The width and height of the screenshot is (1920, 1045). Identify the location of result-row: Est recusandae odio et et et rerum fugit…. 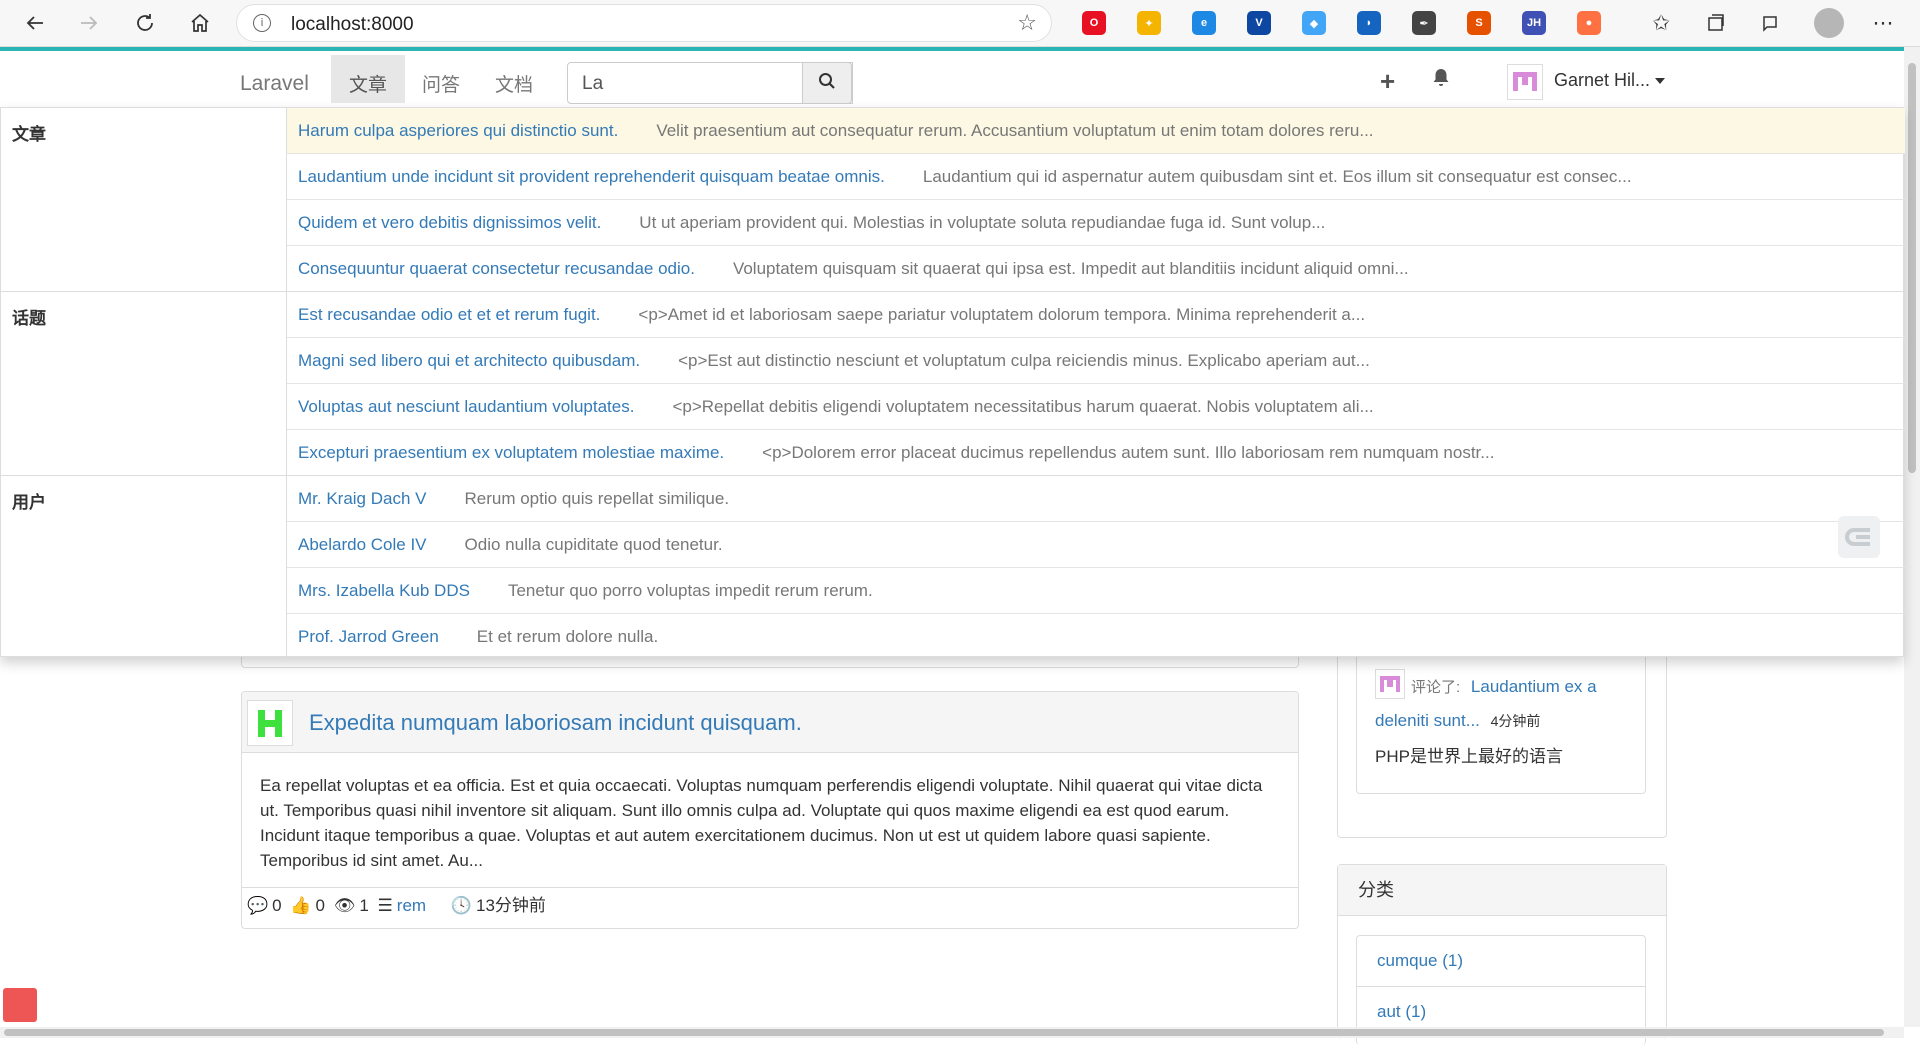
(1096, 315).